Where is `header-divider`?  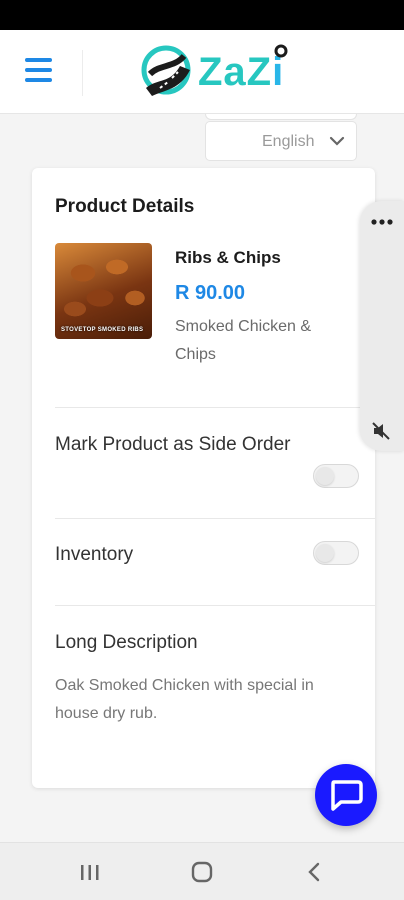
header-divider is located at coordinates (82, 73).